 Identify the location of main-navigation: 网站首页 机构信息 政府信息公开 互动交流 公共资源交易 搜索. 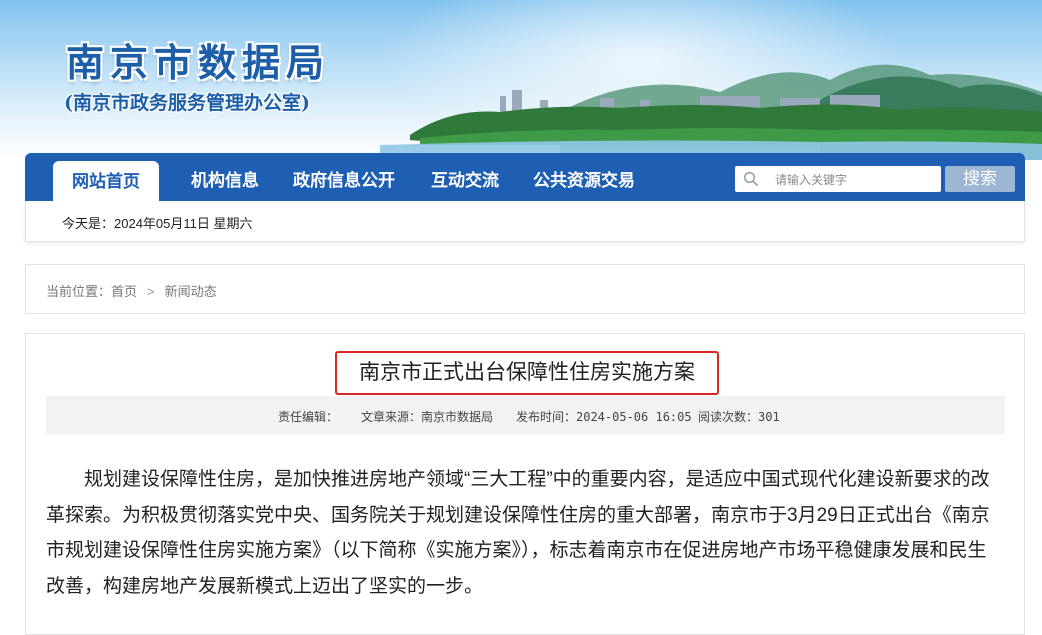
(525, 177).